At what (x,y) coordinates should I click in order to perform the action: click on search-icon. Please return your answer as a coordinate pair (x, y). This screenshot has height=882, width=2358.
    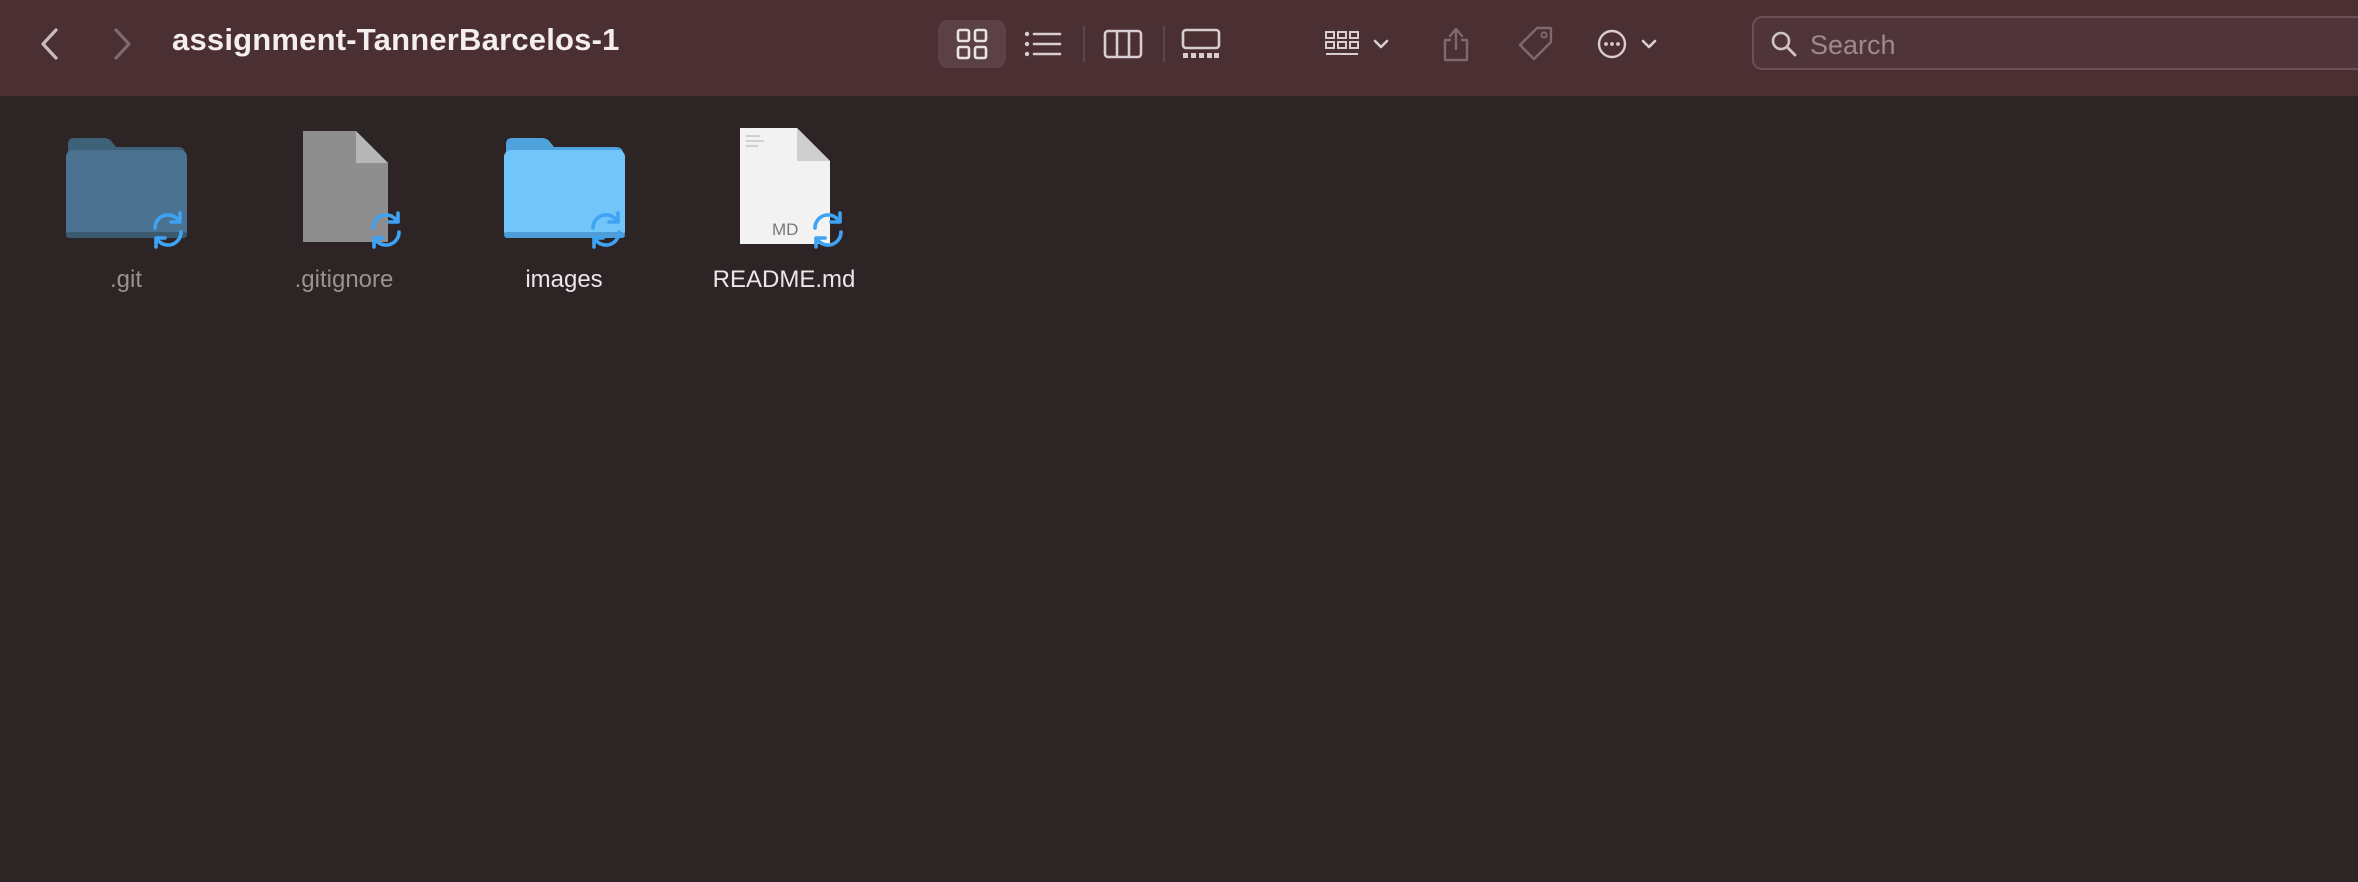
    Looking at the image, I should click on (1784, 44).